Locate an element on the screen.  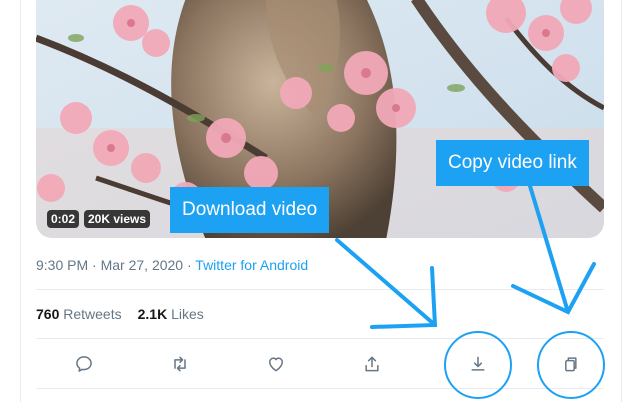
tweet-date: Mar 27, 2020 is located at coordinates (142, 265).